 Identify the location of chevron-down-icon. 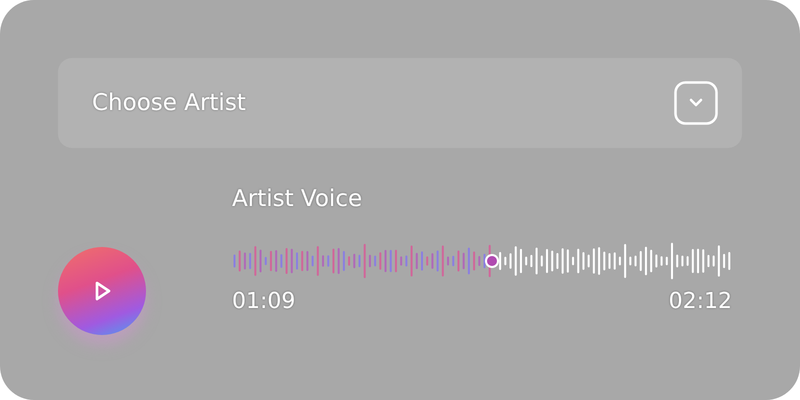
(696, 103).